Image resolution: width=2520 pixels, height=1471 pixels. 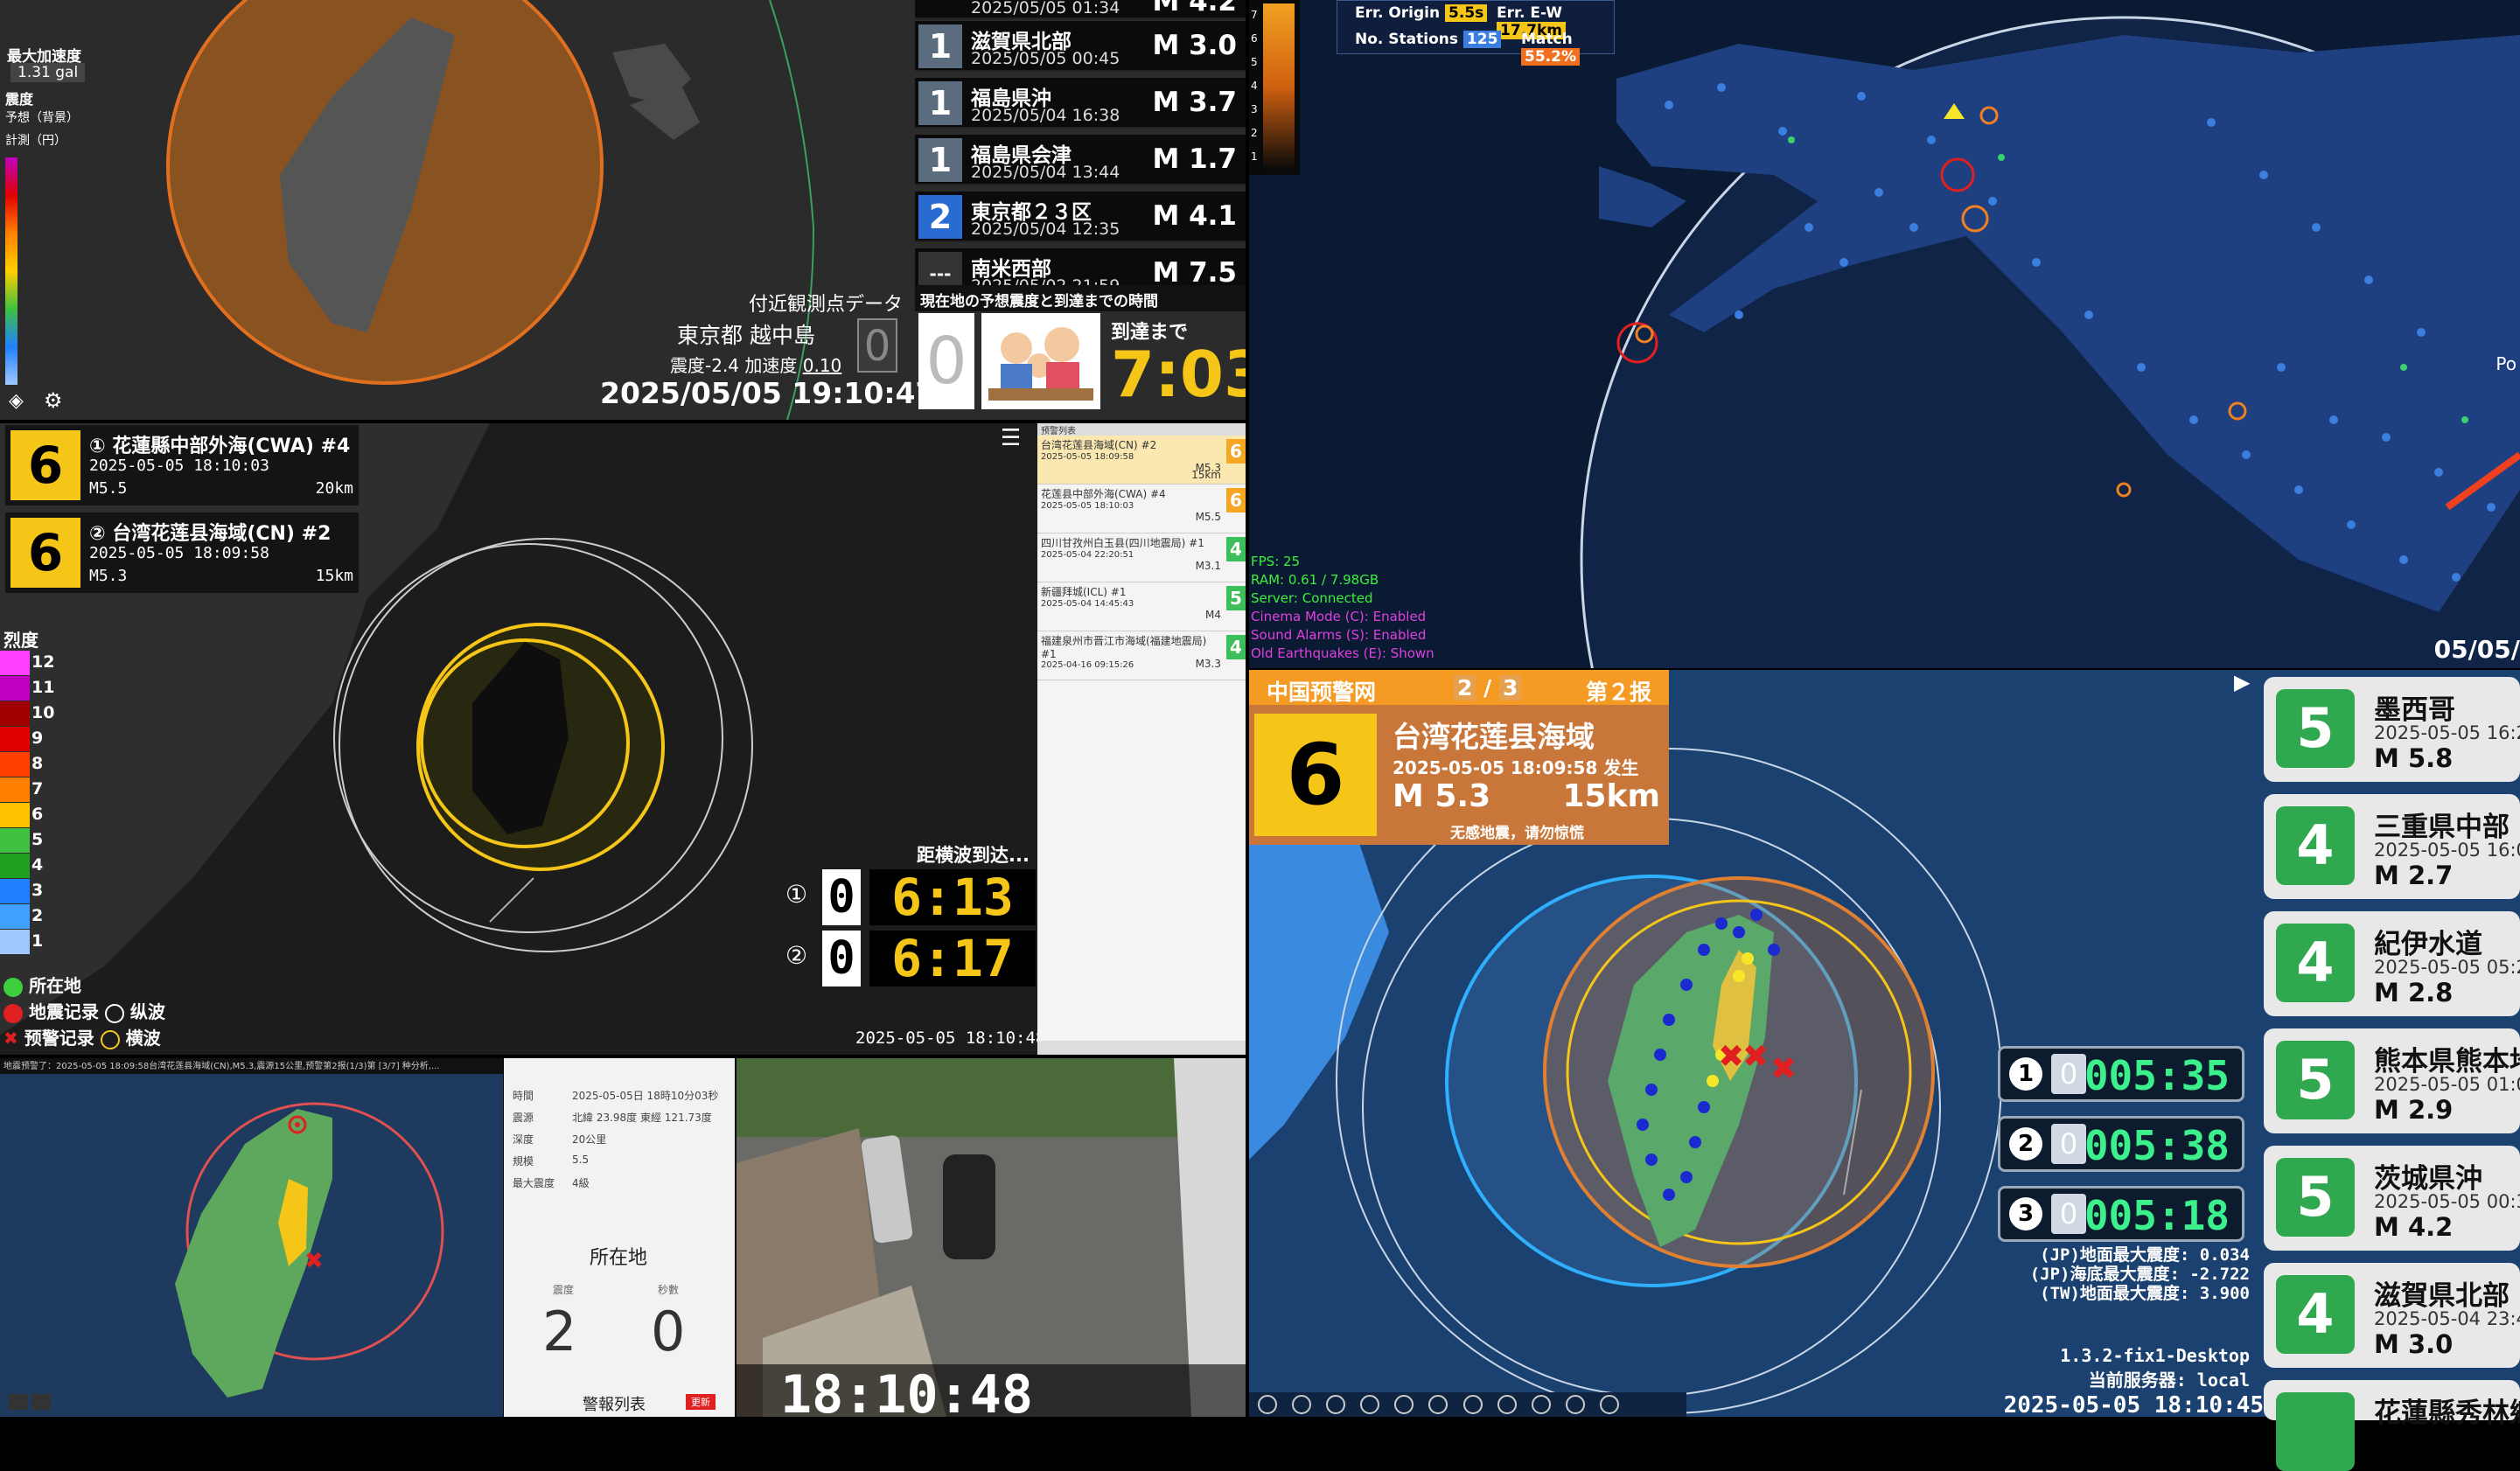 I want to click on info-row: 規模 5.5, so click(x=622, y=1161).